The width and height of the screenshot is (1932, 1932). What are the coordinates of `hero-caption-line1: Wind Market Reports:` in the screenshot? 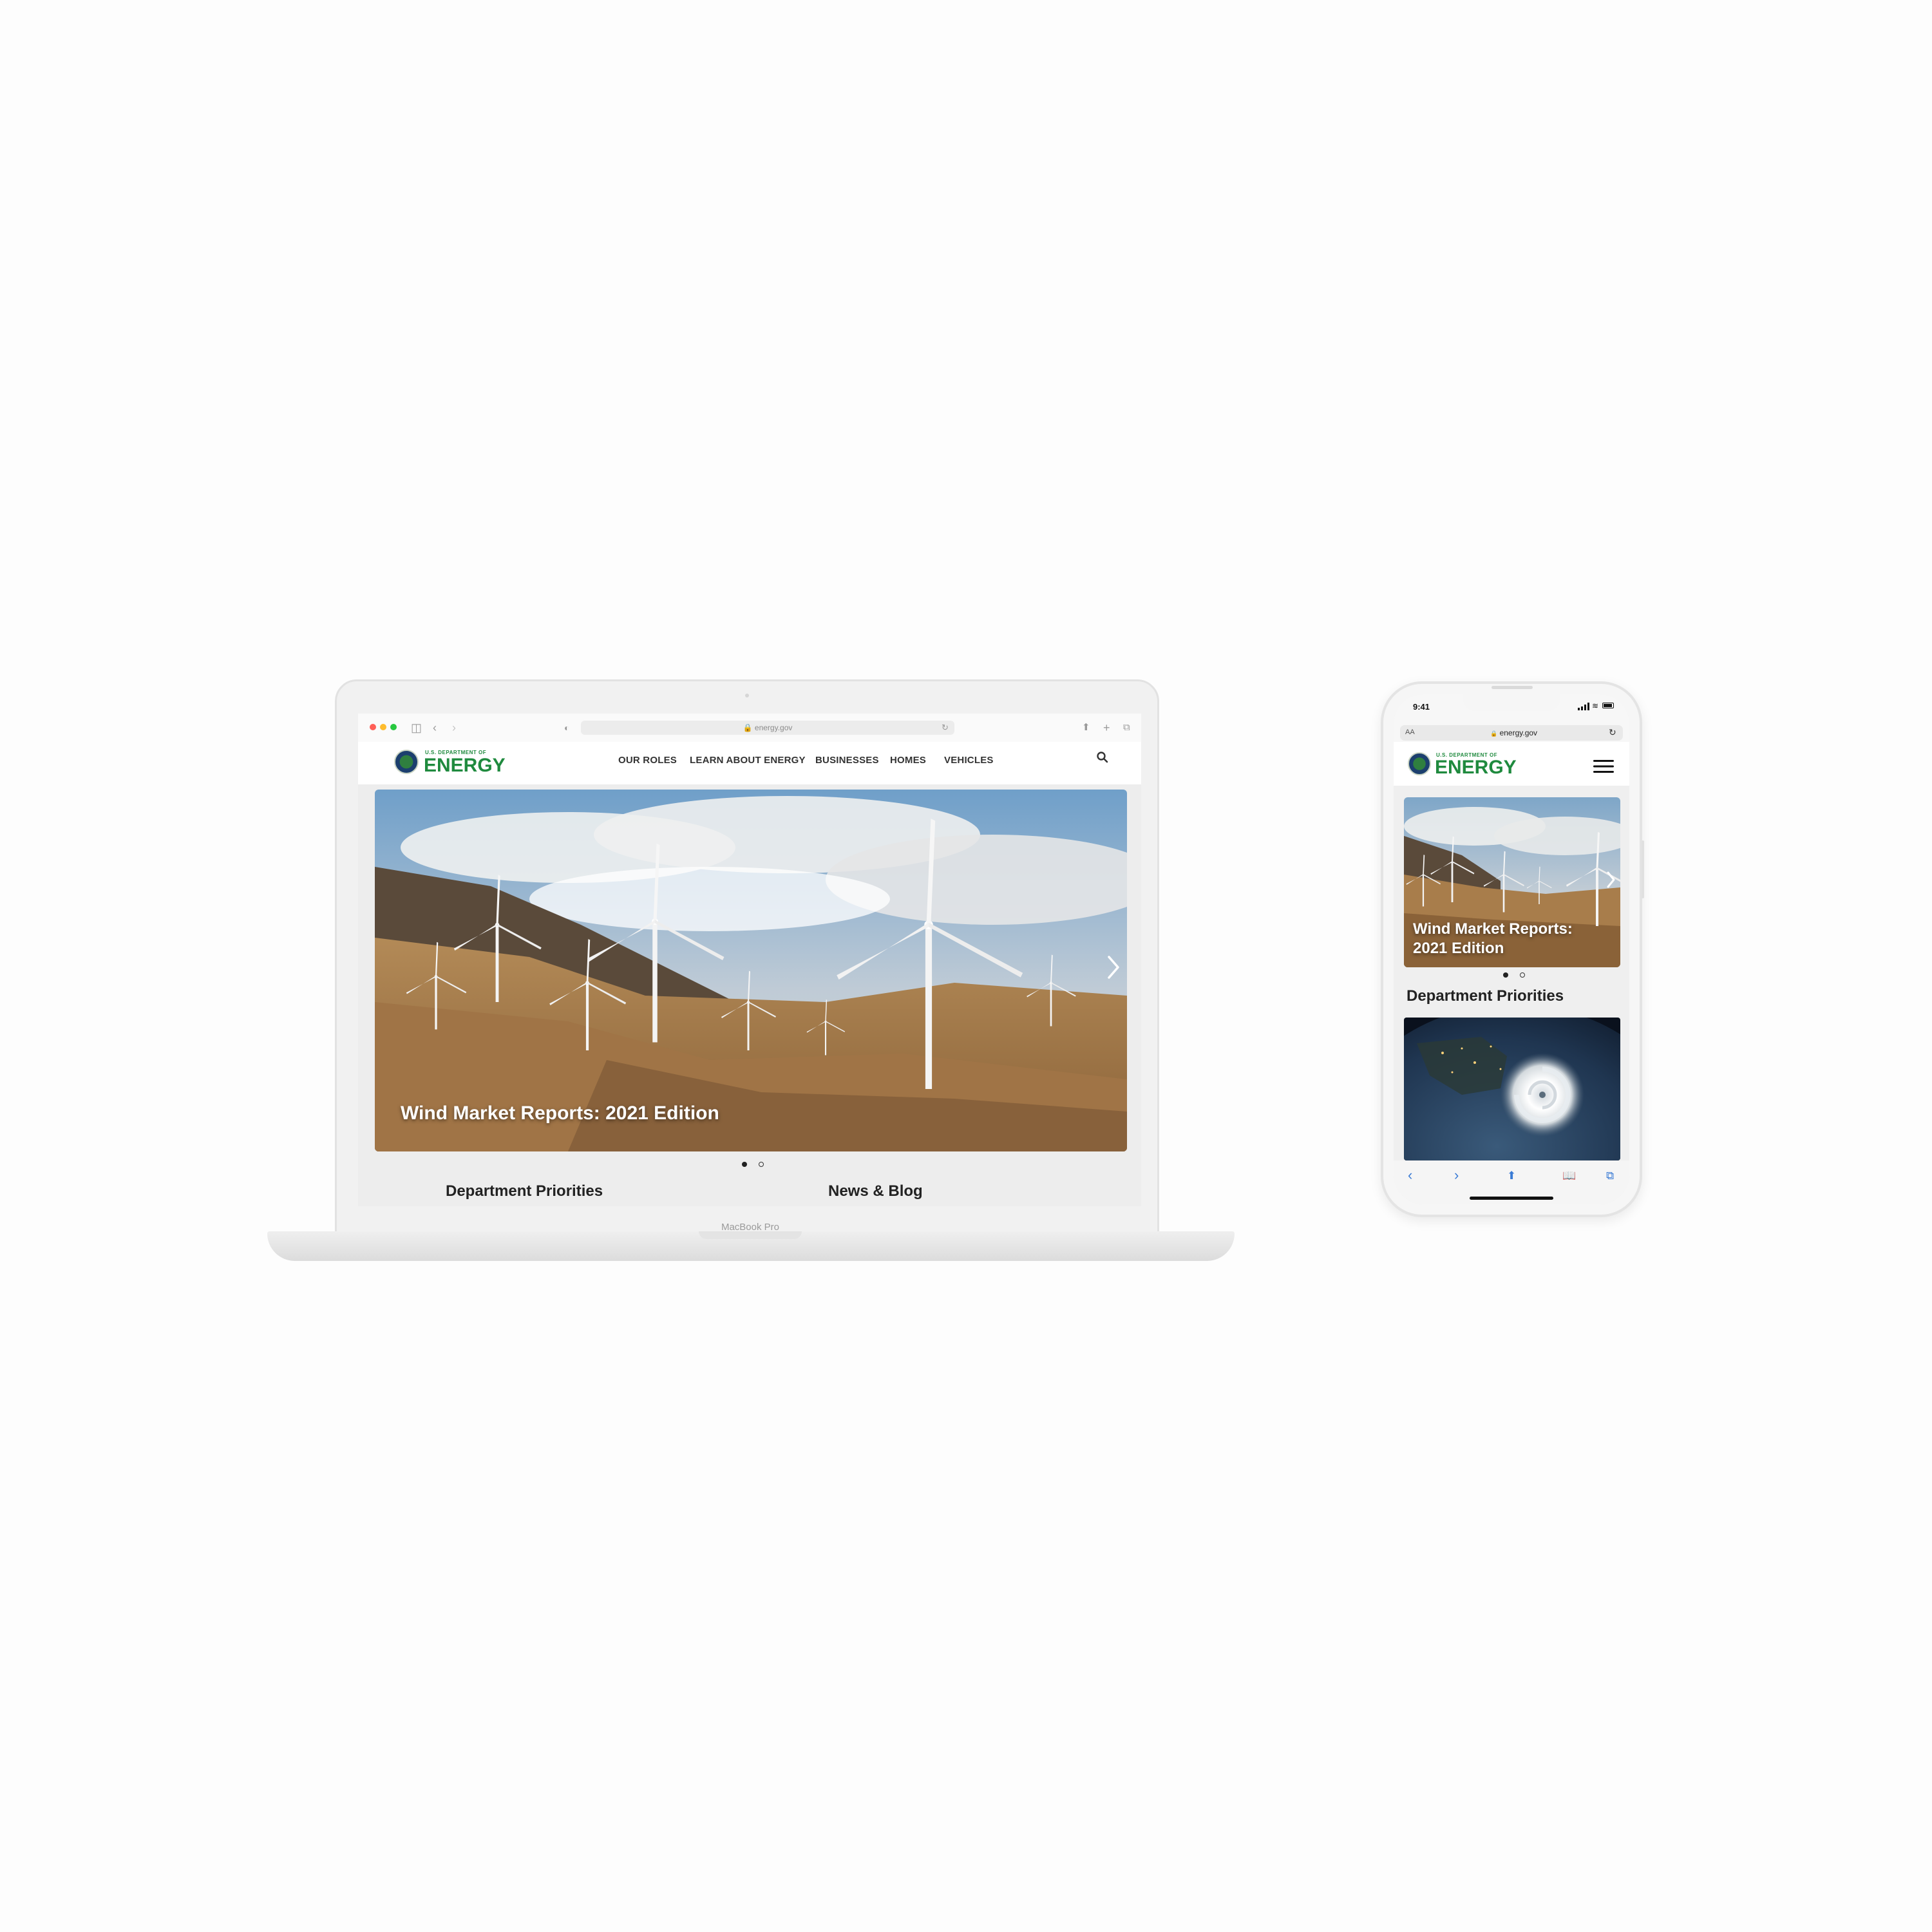 It's located at (1493, 929).